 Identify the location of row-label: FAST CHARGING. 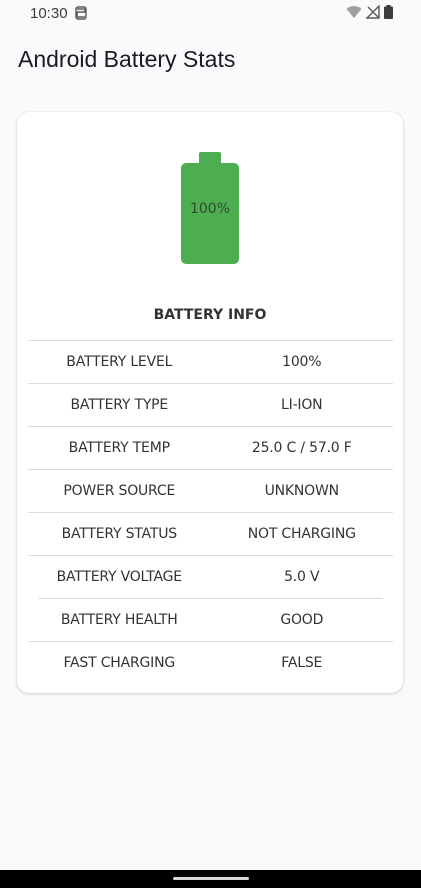
(119, 663).